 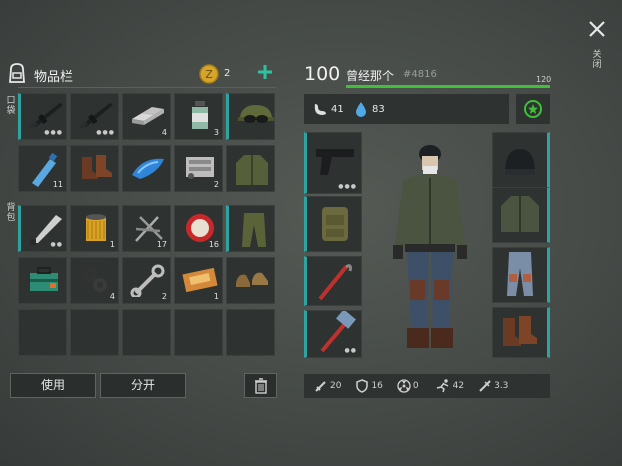 What do you see at coordinates (54, 77) in the screenshot?
I see `inventory-title: 物品栏` at bounding box center [54, 77].